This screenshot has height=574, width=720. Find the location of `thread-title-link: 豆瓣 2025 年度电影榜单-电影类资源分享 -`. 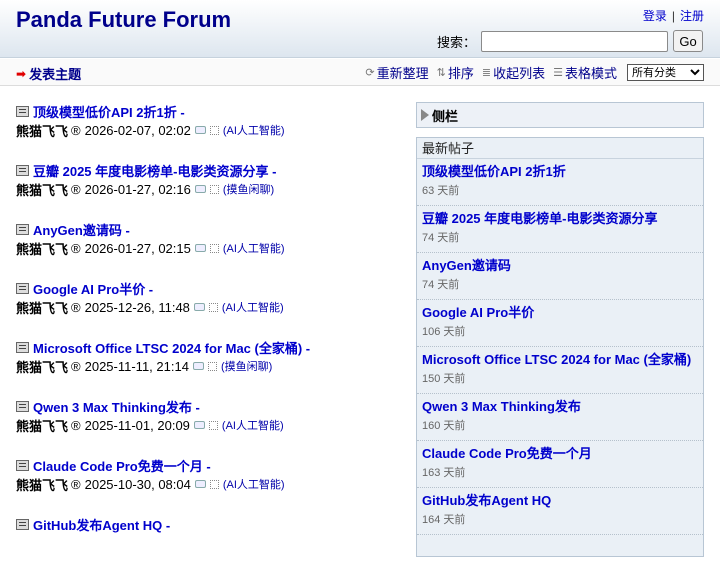

thread-title-link: 豆瓣 2025 年度电影榜单-电影类资源分享 - is located at coordinates (154, 170).